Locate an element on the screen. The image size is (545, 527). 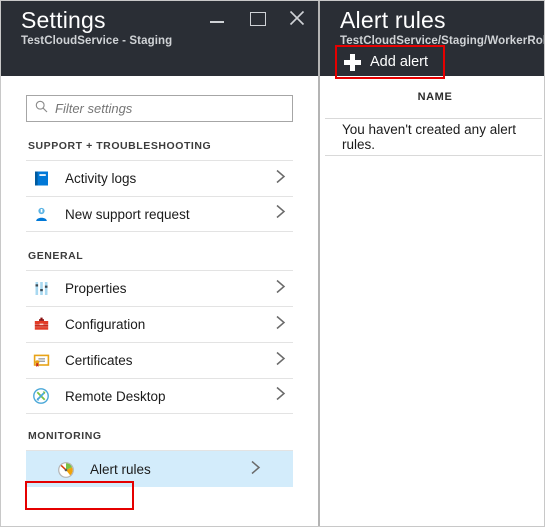
sidebar-item-label: Alert rules is located at coordinates (120, 469).